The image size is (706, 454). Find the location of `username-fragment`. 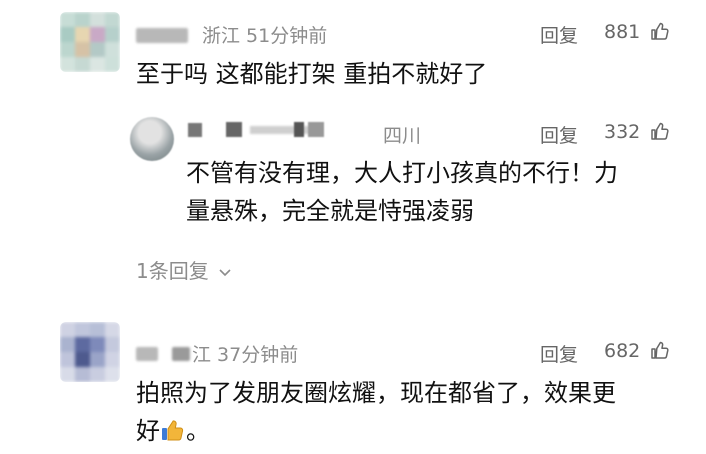

username-fragment is located at coordinates (181, 354).